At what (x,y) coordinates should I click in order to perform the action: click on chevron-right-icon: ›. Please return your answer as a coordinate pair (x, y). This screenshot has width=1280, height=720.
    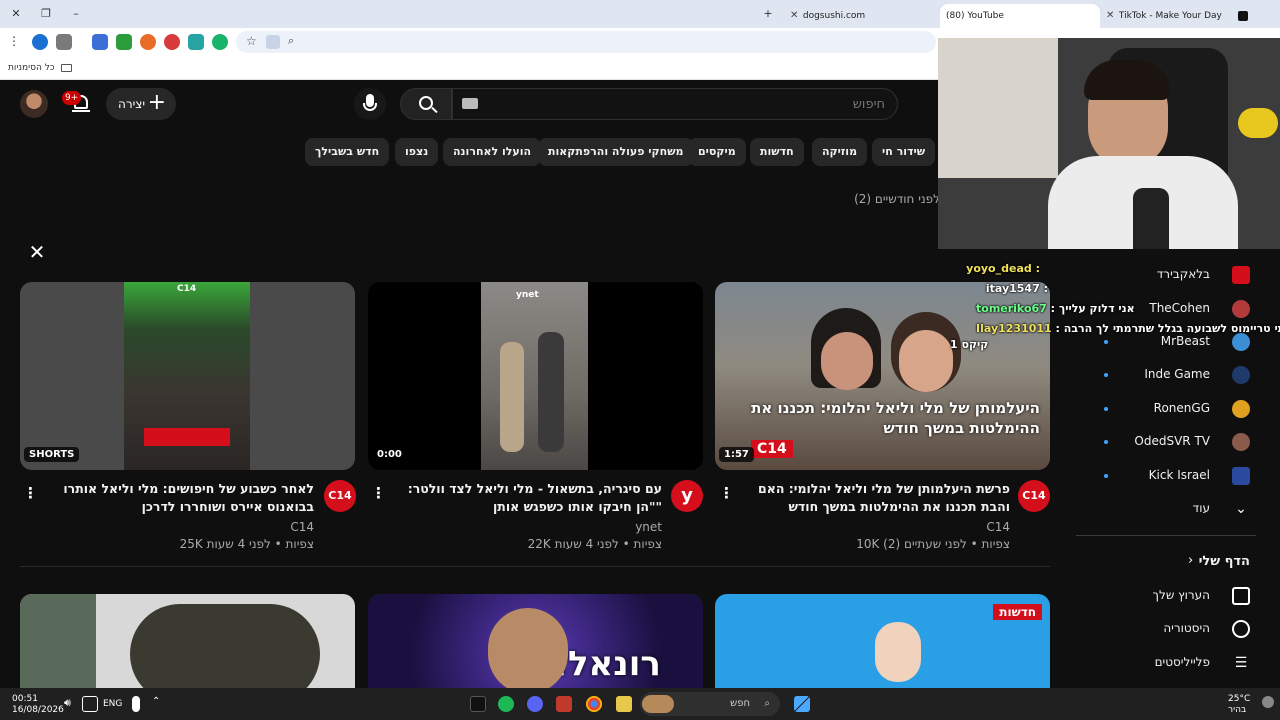
    Looking at the image, I should click on (1191, 560).